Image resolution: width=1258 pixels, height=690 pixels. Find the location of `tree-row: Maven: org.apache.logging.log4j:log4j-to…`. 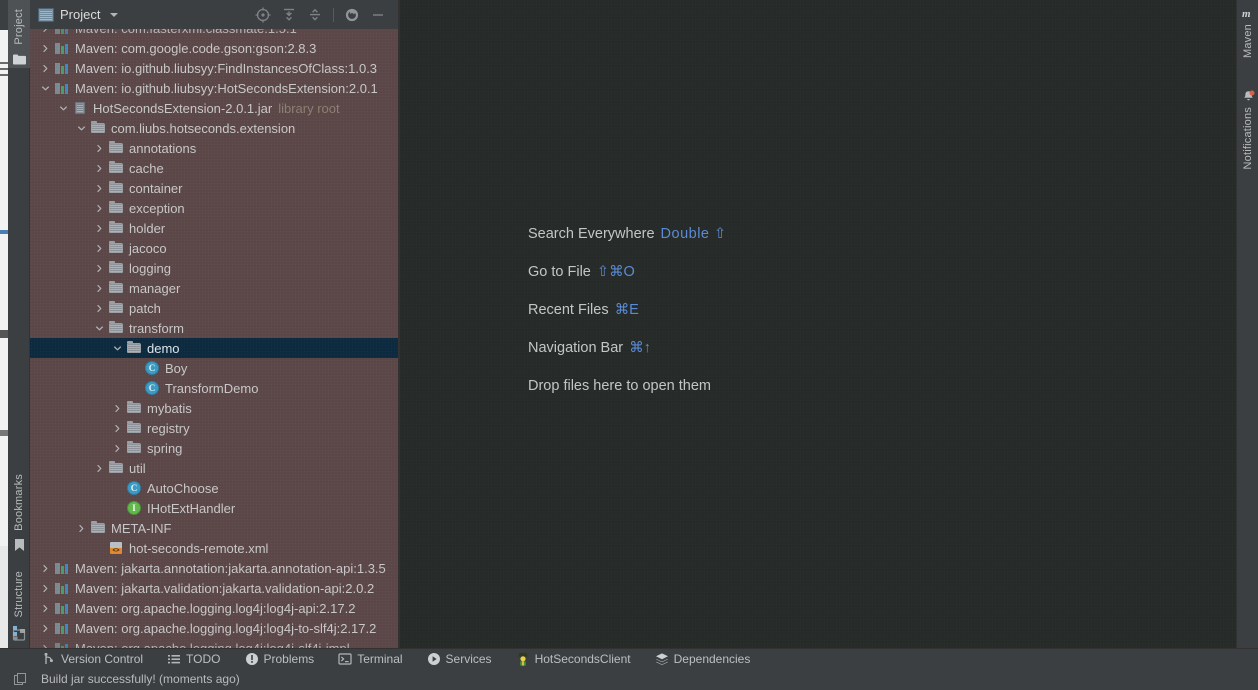

tree-row: Maven: org.apache.logging.log4j:log4j-to… is located at coordinates (214, 628).